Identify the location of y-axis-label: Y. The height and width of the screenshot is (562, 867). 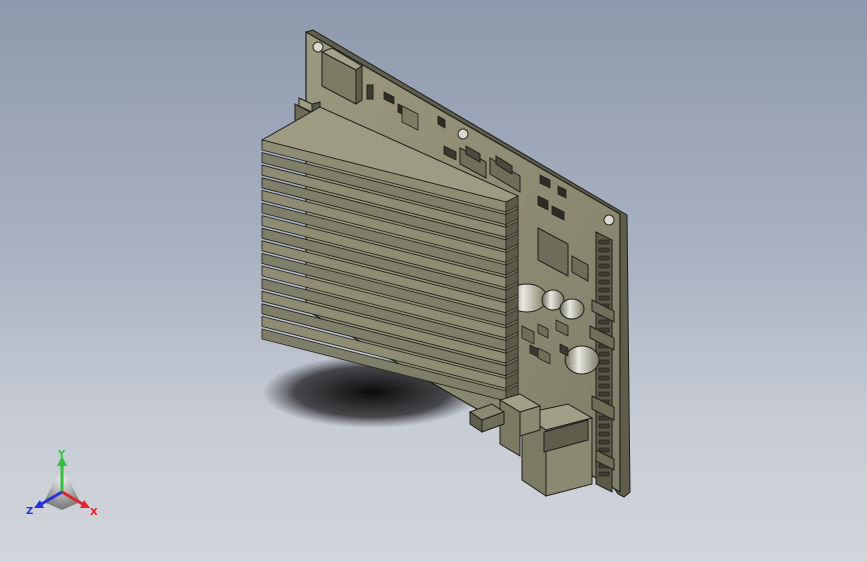
(61, 454).